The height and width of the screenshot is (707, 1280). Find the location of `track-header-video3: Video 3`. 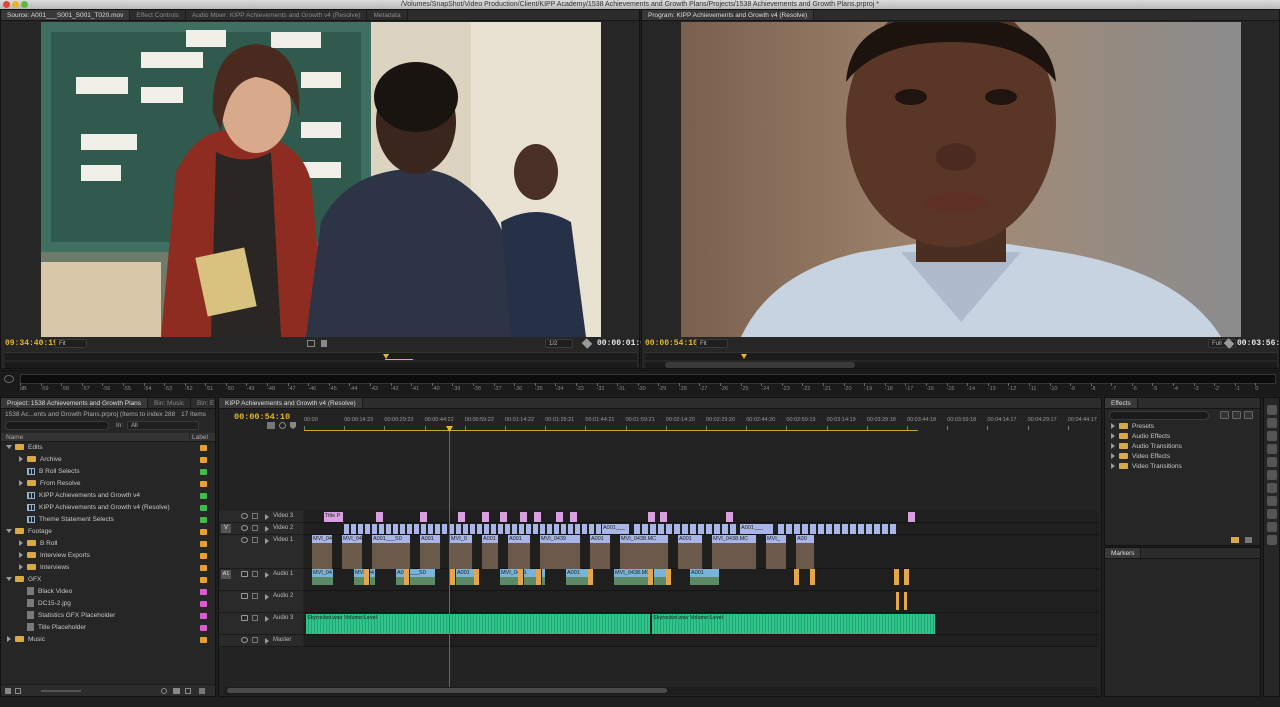

track-header-video3: Video 3 is located at coordinates (261, 517).